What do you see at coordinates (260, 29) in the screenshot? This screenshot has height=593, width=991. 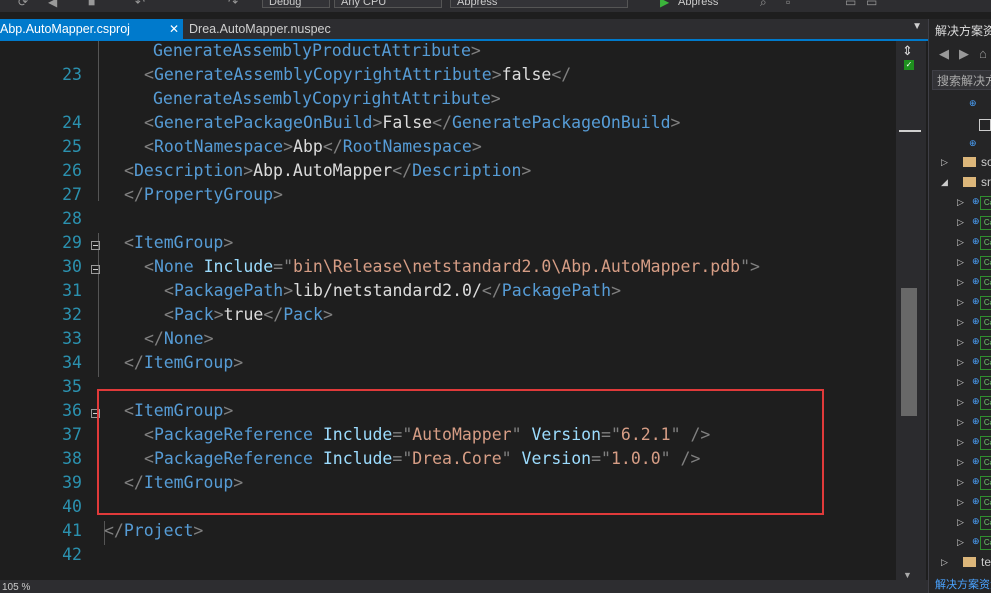 I see `tab-drea-automapper-nuspec: Drea.AutoMapper.nuspec` at bounding box center [260, 29].